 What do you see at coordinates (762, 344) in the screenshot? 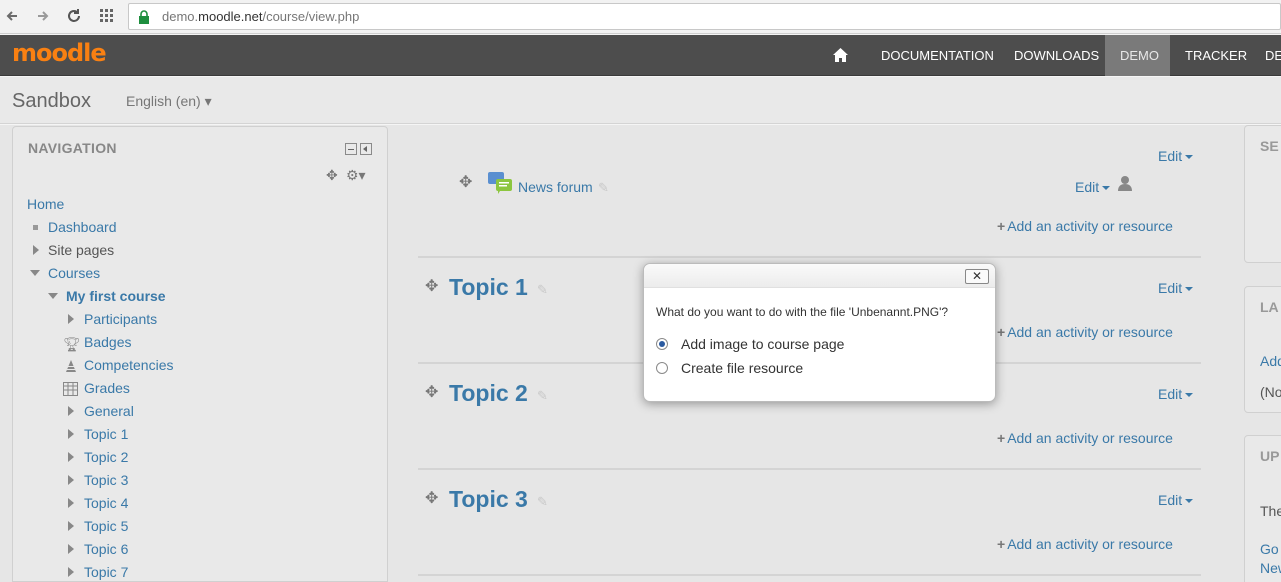
I see `add-image-label: Add image to course page` at bounding box center [762, 344].